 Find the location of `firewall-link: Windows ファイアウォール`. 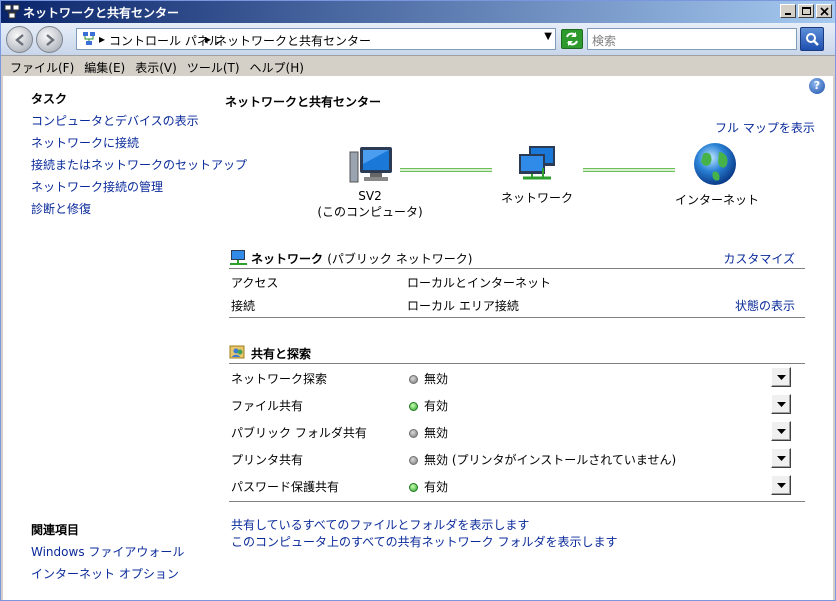

firewall-link: Windows ファイアウォール is located at coordinates (107, 551).